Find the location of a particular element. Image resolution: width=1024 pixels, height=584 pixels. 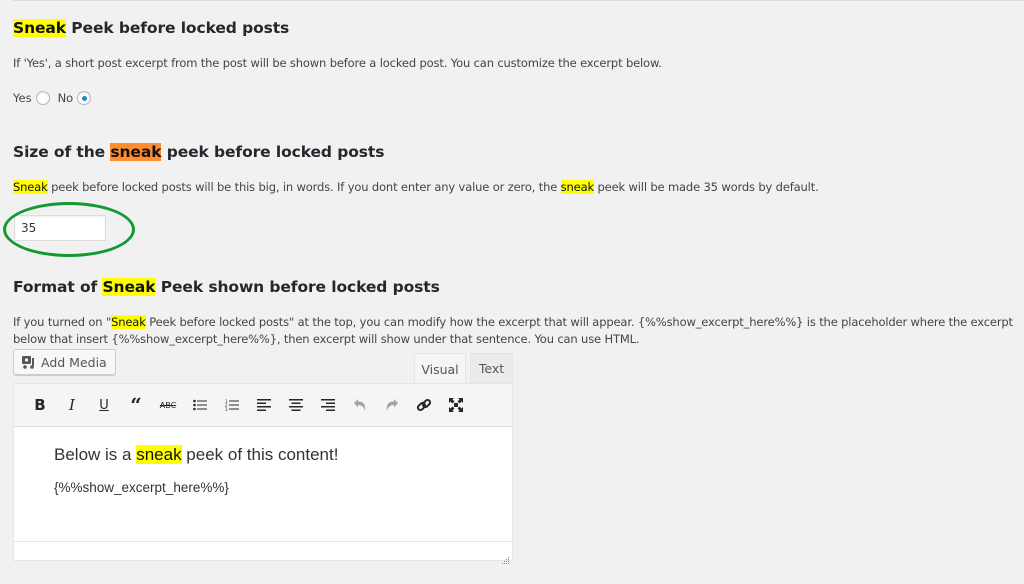

tab-visual: Visual is located at coordinates (440, 368).